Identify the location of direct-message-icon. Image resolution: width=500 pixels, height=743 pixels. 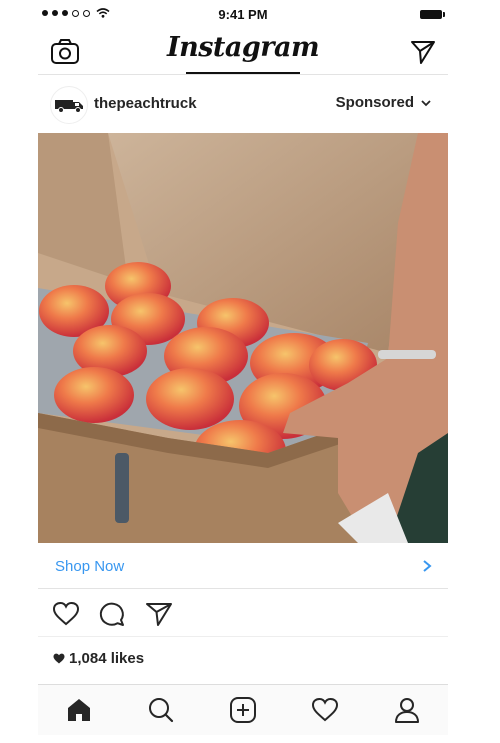
(423, 52).